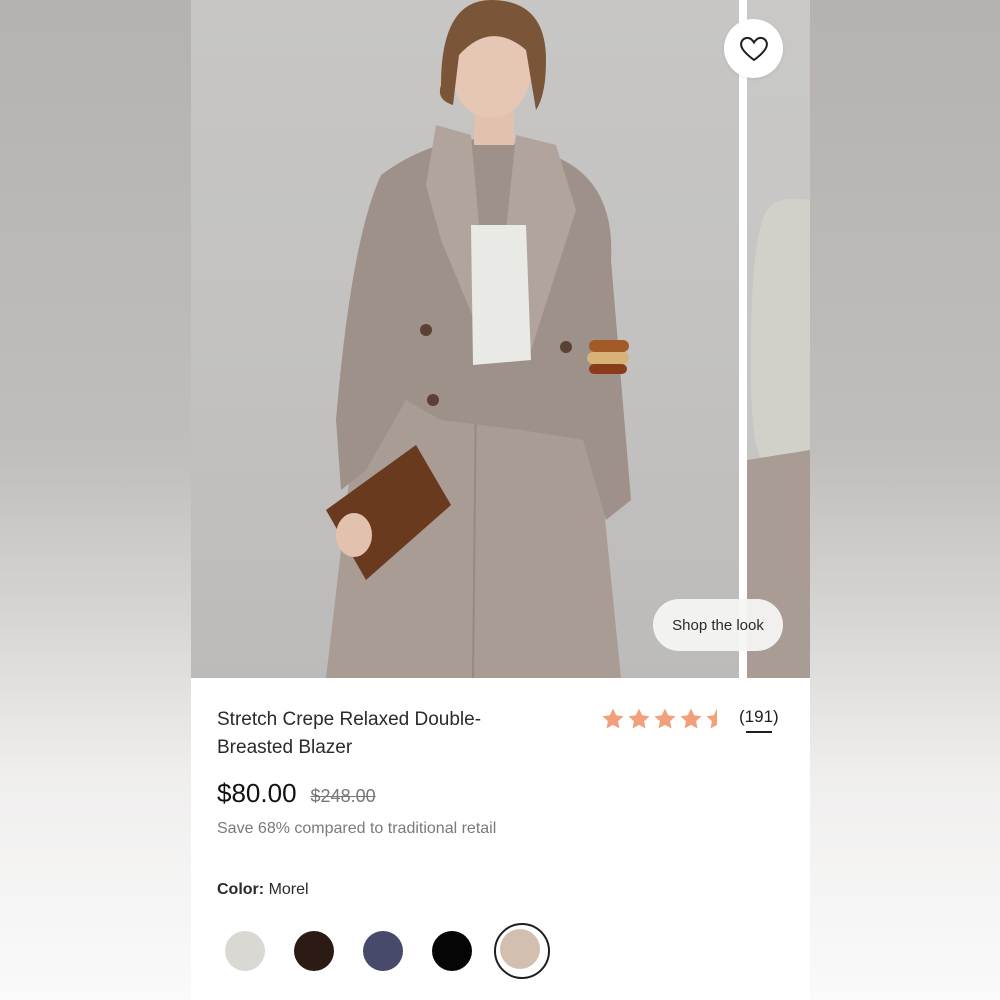  I want to click on favorite-button, so click(753, 48).